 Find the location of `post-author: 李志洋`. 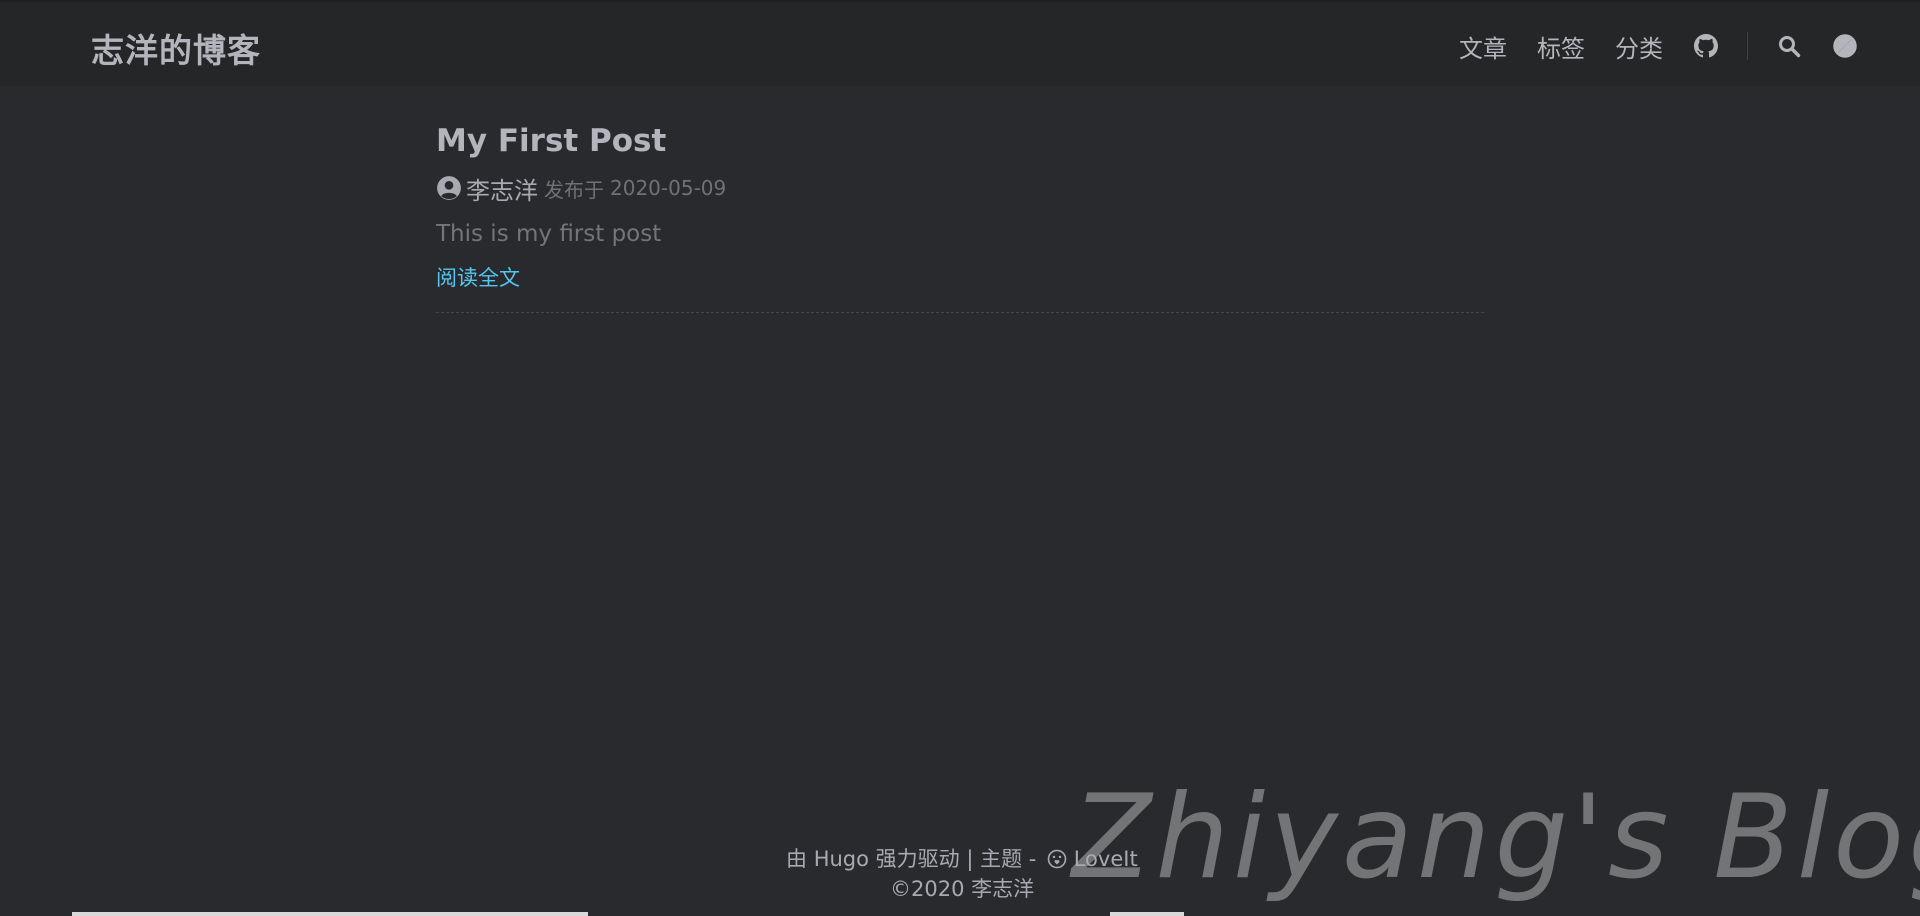

post-author: 李志洋 is located at coordinates (502, 188).